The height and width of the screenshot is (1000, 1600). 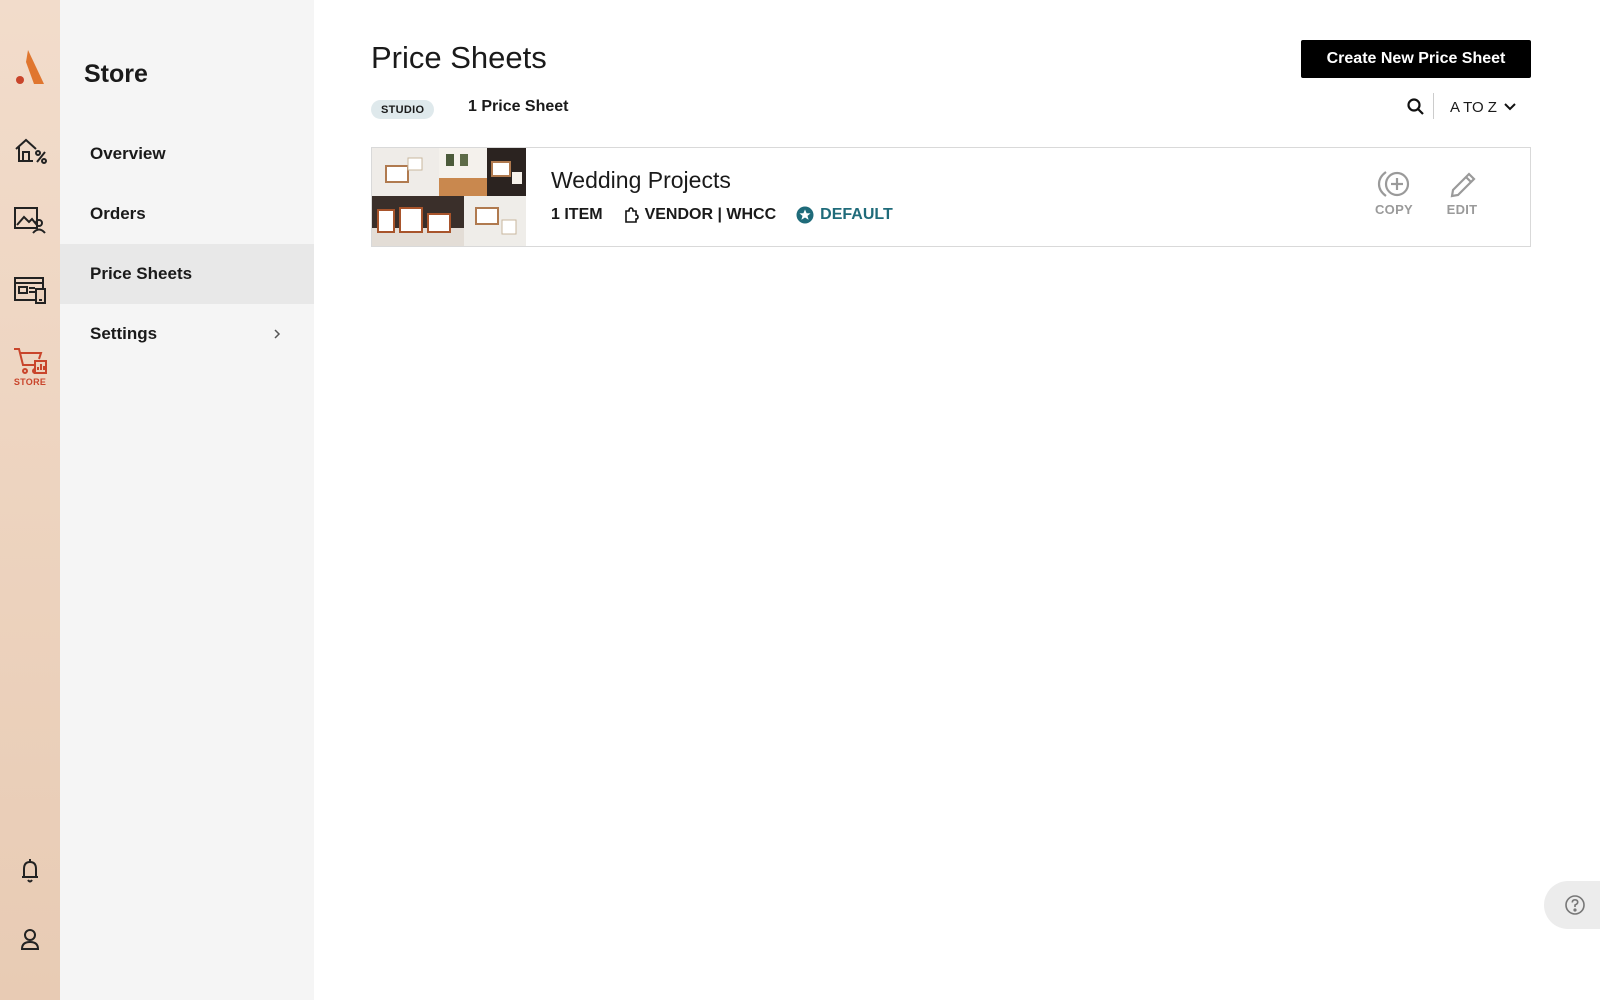 What do you see at coordinates (1463, 185) in the screenshot?
I see `pencil-icon` at bounding box center [1463, 185].